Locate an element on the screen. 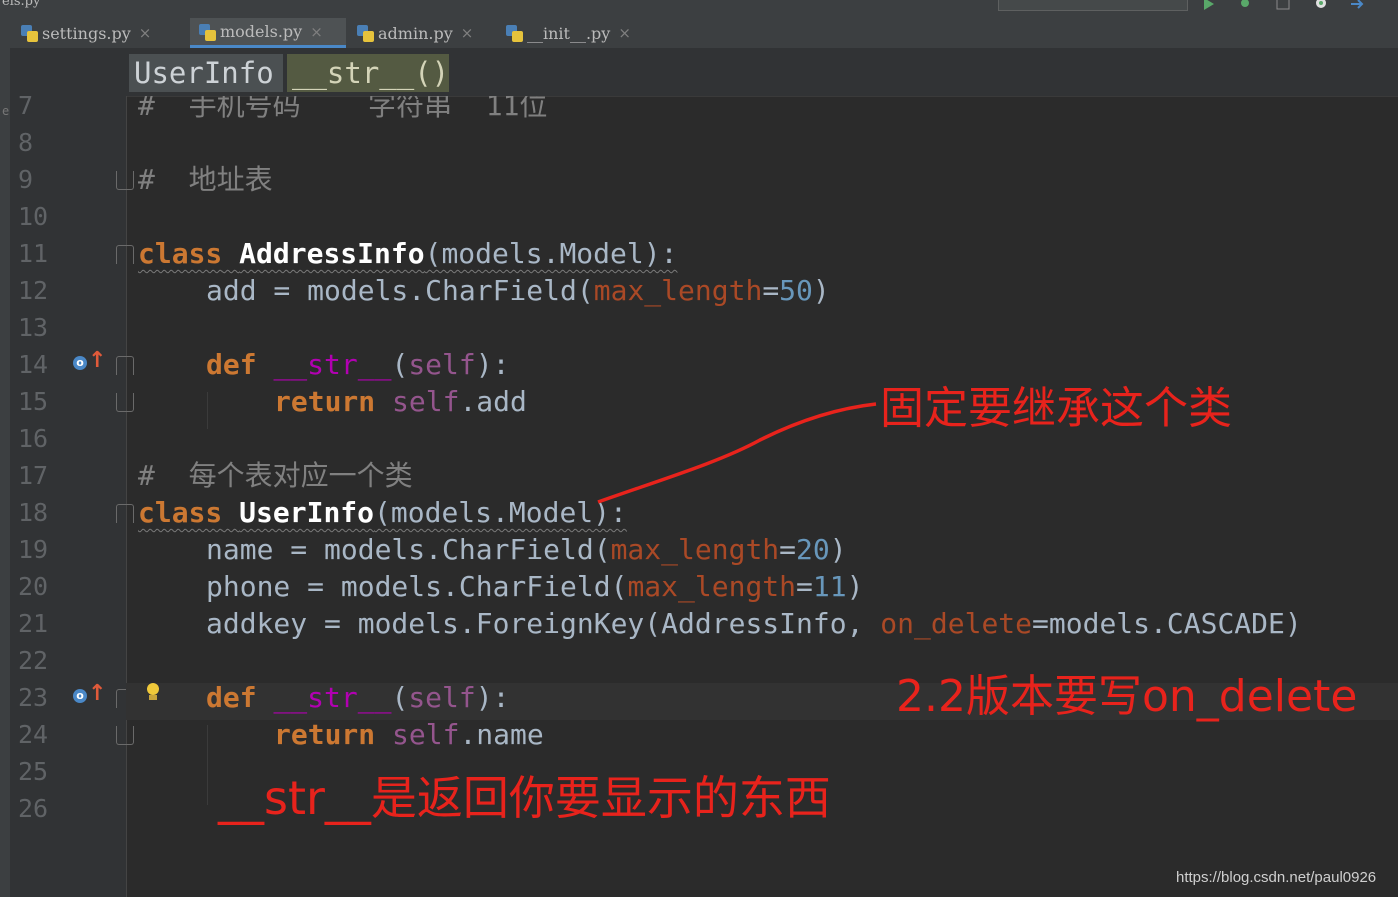  annotation-str-note: __str__是返回你要显示的东西 is located at coordinates (524, 798).